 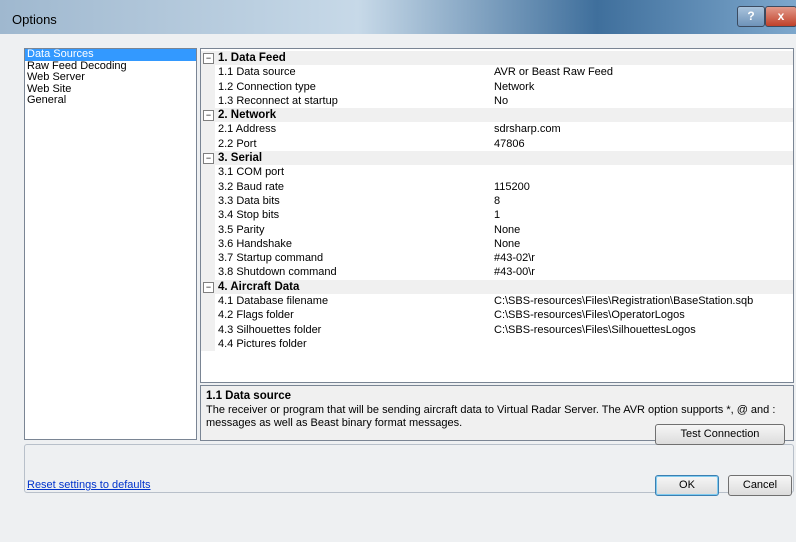 I want to click on category-serial: − 3. Serial, so click(x=497, y=158).